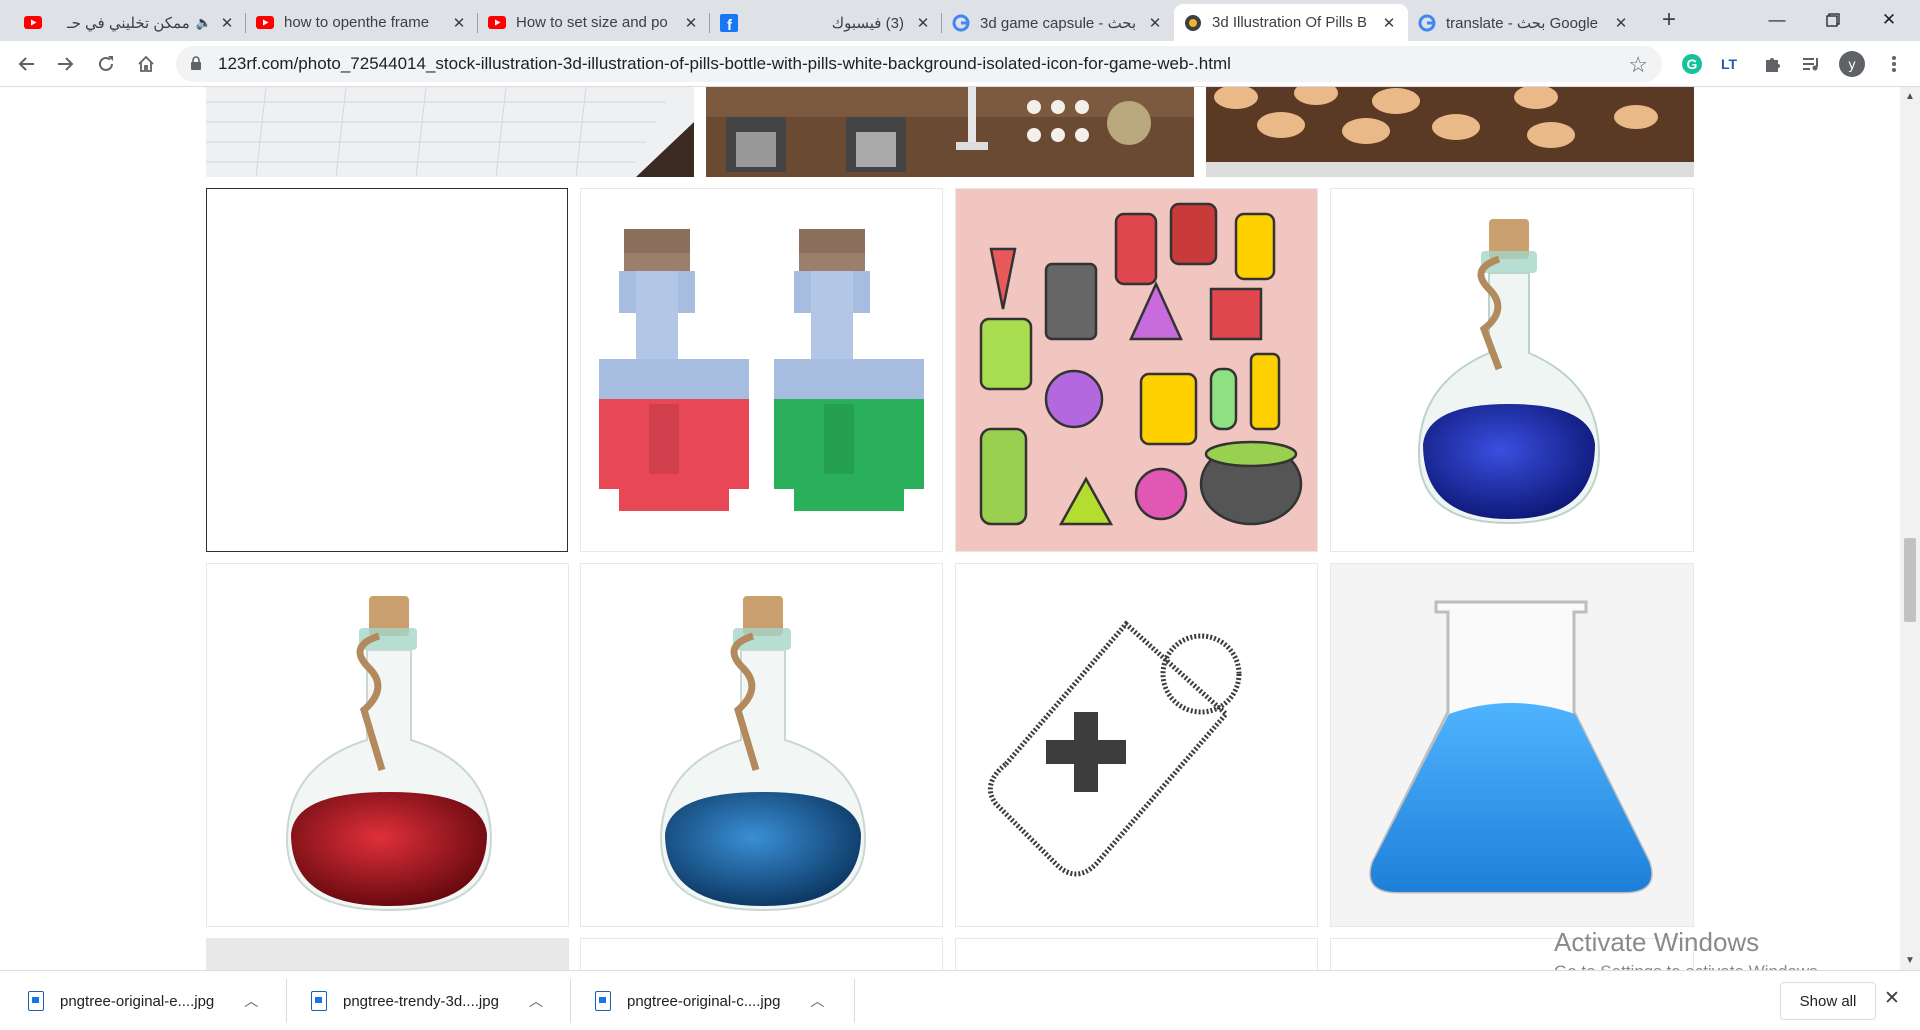 The image size is (1920, 1030). I want to click on bookmark-star-icon: ☆, so click(1638, 65).